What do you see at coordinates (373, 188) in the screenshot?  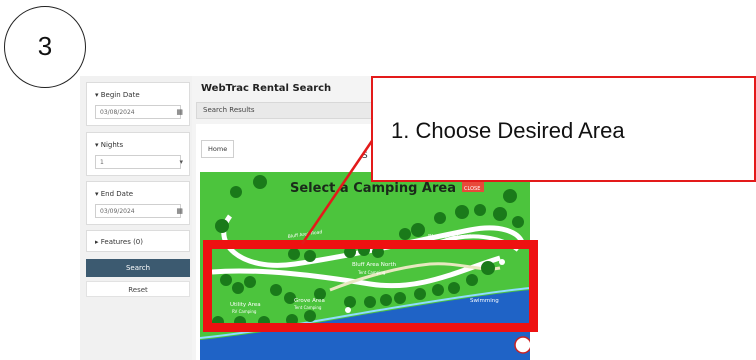 I see `map-title: Select a Camping Area` at bounding box center [373, 188].